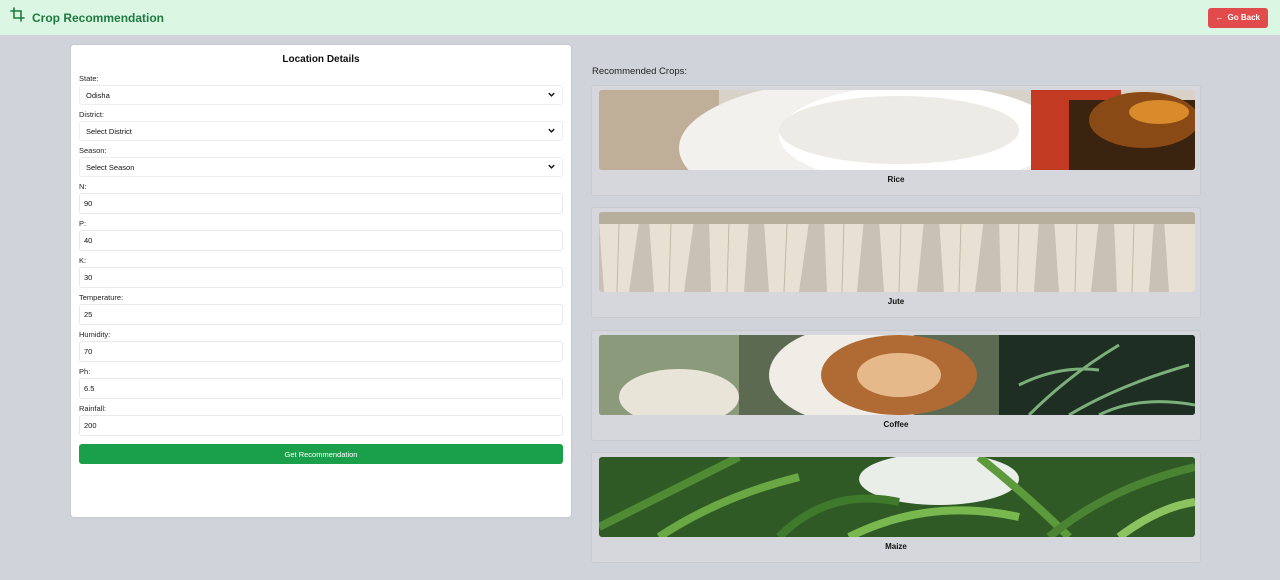  Describe the element at coordinates (896, 301) in the screenshot. I see `crop-name: Jute` at that location.